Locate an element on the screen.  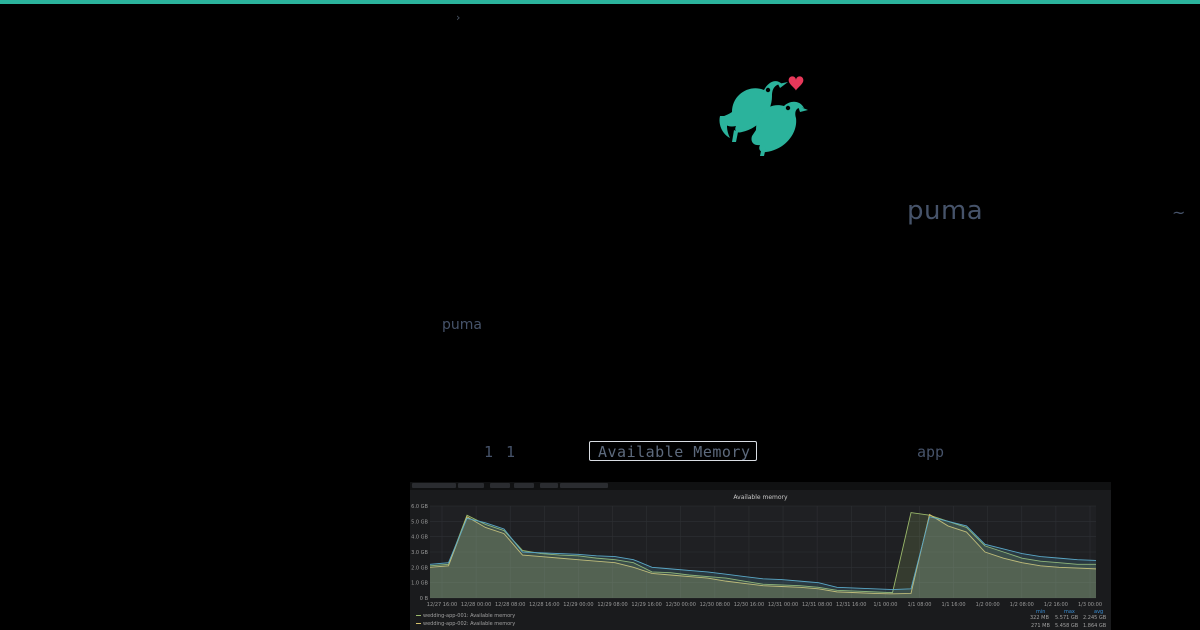
x-tick-label: 12/31 08:00 is located at coordinates (817, 605).